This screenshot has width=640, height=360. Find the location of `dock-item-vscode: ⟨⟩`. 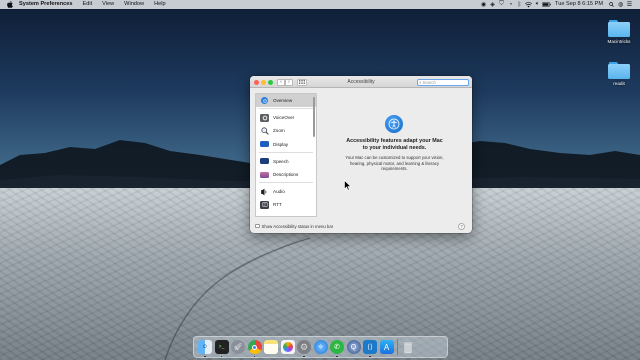

dock-item-vscode: ⟨⟩ is located at coordinates (370, 348).